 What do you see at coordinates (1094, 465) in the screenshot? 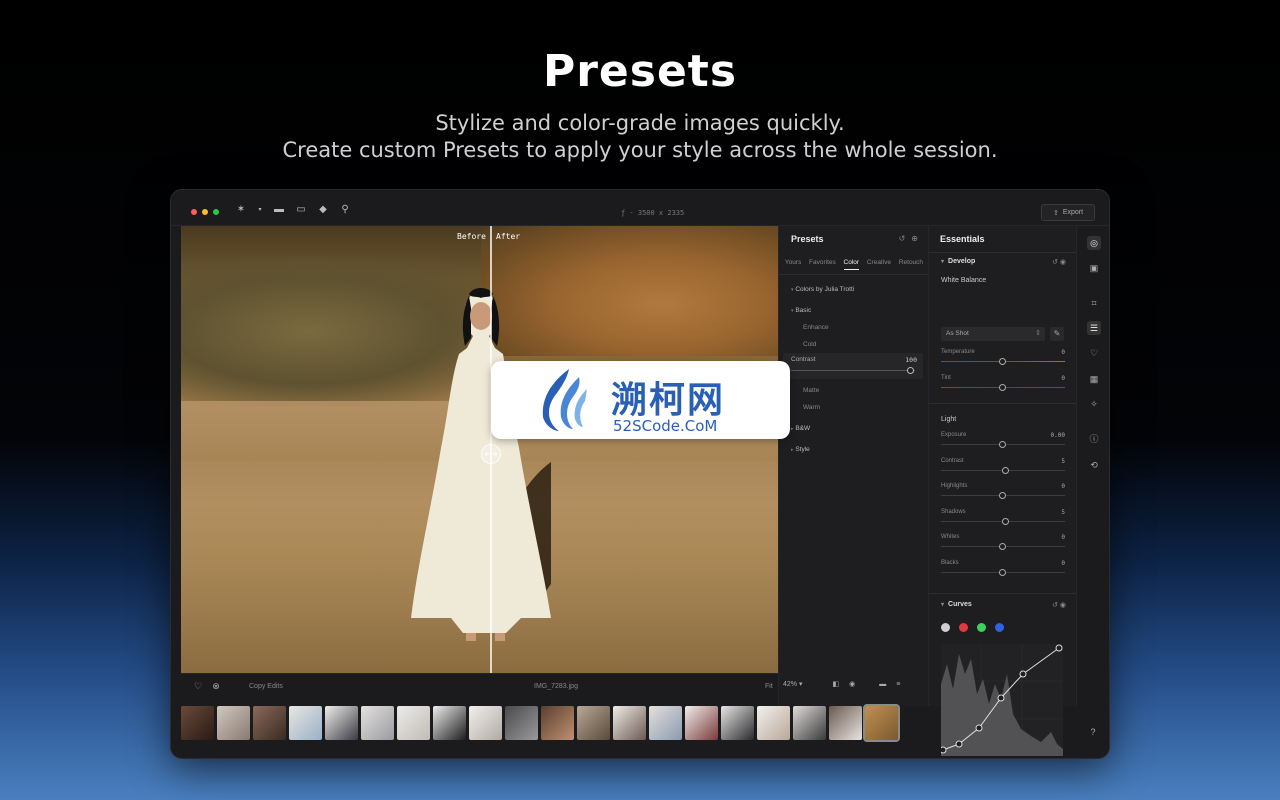
I see `history-icon: ⟲` at bounding box center [1094, 465].